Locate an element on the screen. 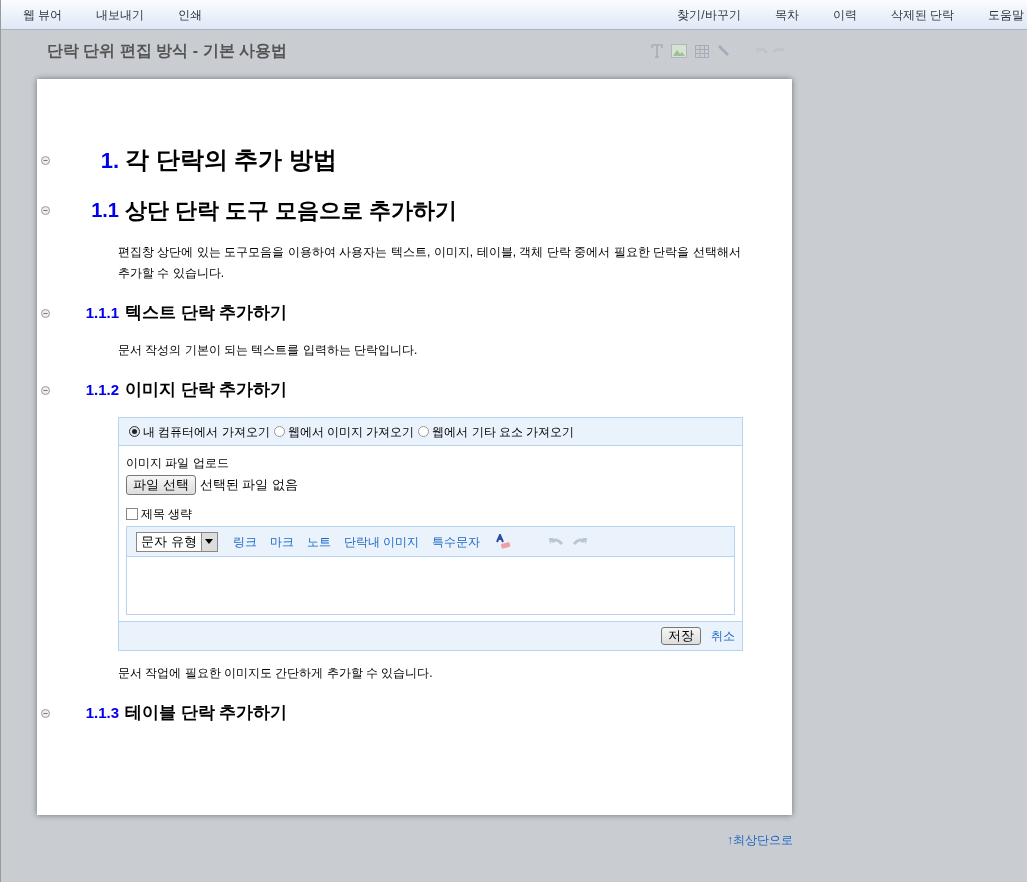 This screenshot has width=1027, height=882. image-icon is located at coordinates (679, 51).